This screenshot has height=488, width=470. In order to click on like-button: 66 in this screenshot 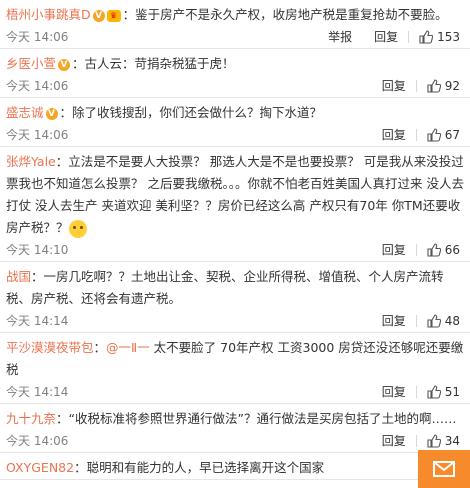, I will do `click(443, 250)`.